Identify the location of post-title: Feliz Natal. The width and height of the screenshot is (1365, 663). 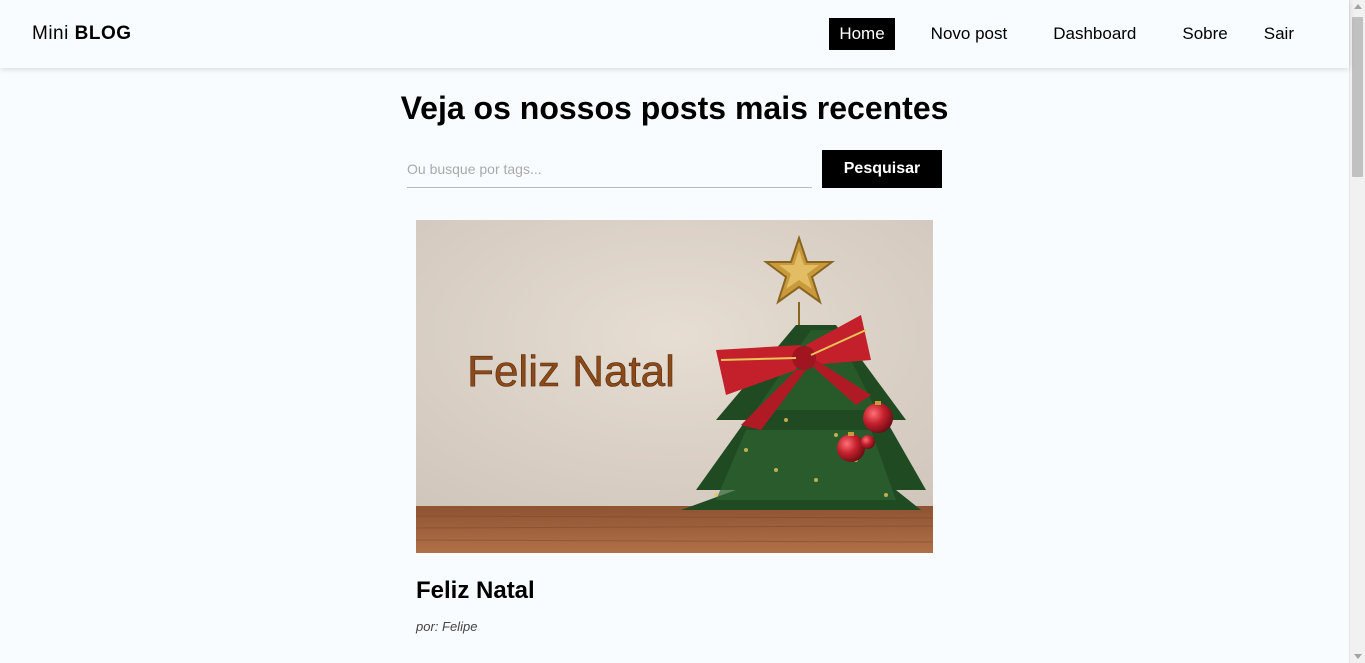
(674, 591).